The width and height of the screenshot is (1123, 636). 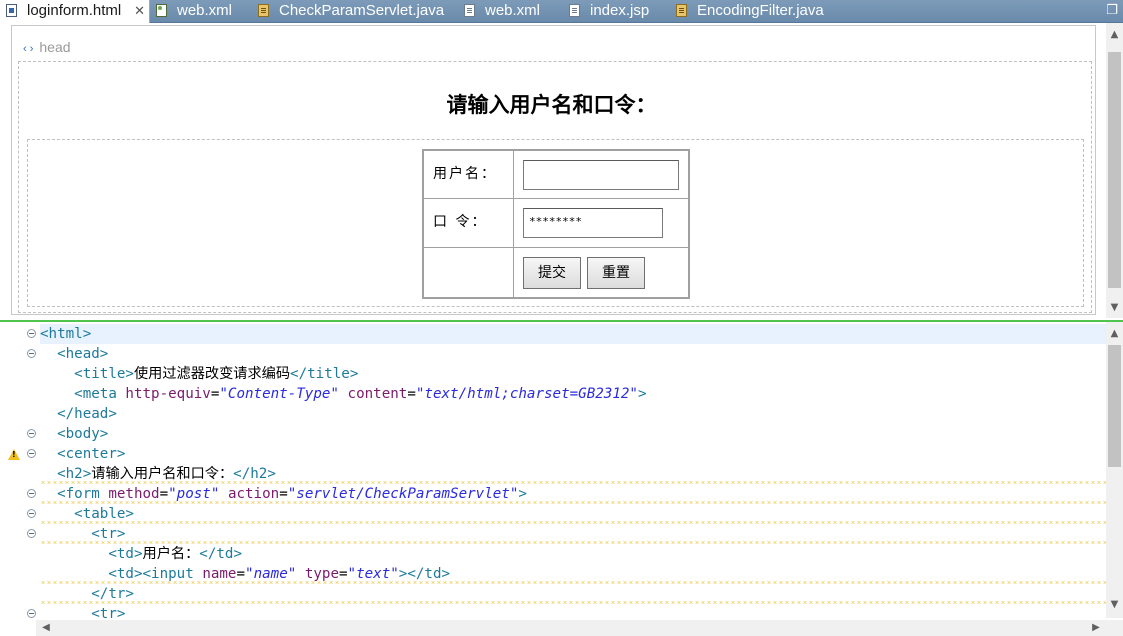 I want to click on form-table: 用户名： 口 令： ******** 提交 重置, so click(x=556, y=224).